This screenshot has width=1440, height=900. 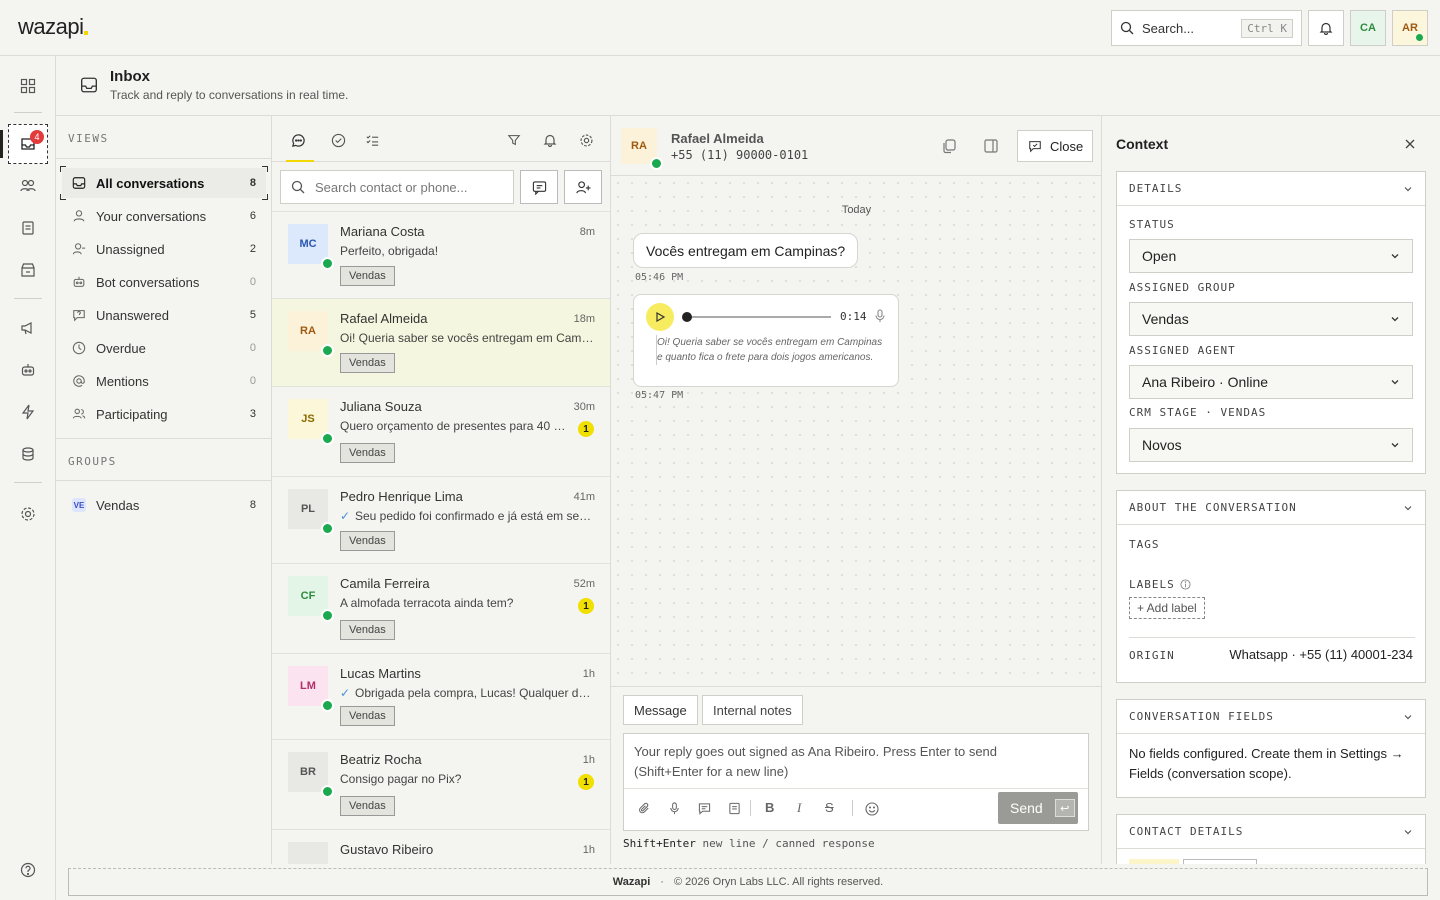 What do you see at coordinates (734, 808) in the screenshot?
I see `template-icon` at bounding box center [734, 808].